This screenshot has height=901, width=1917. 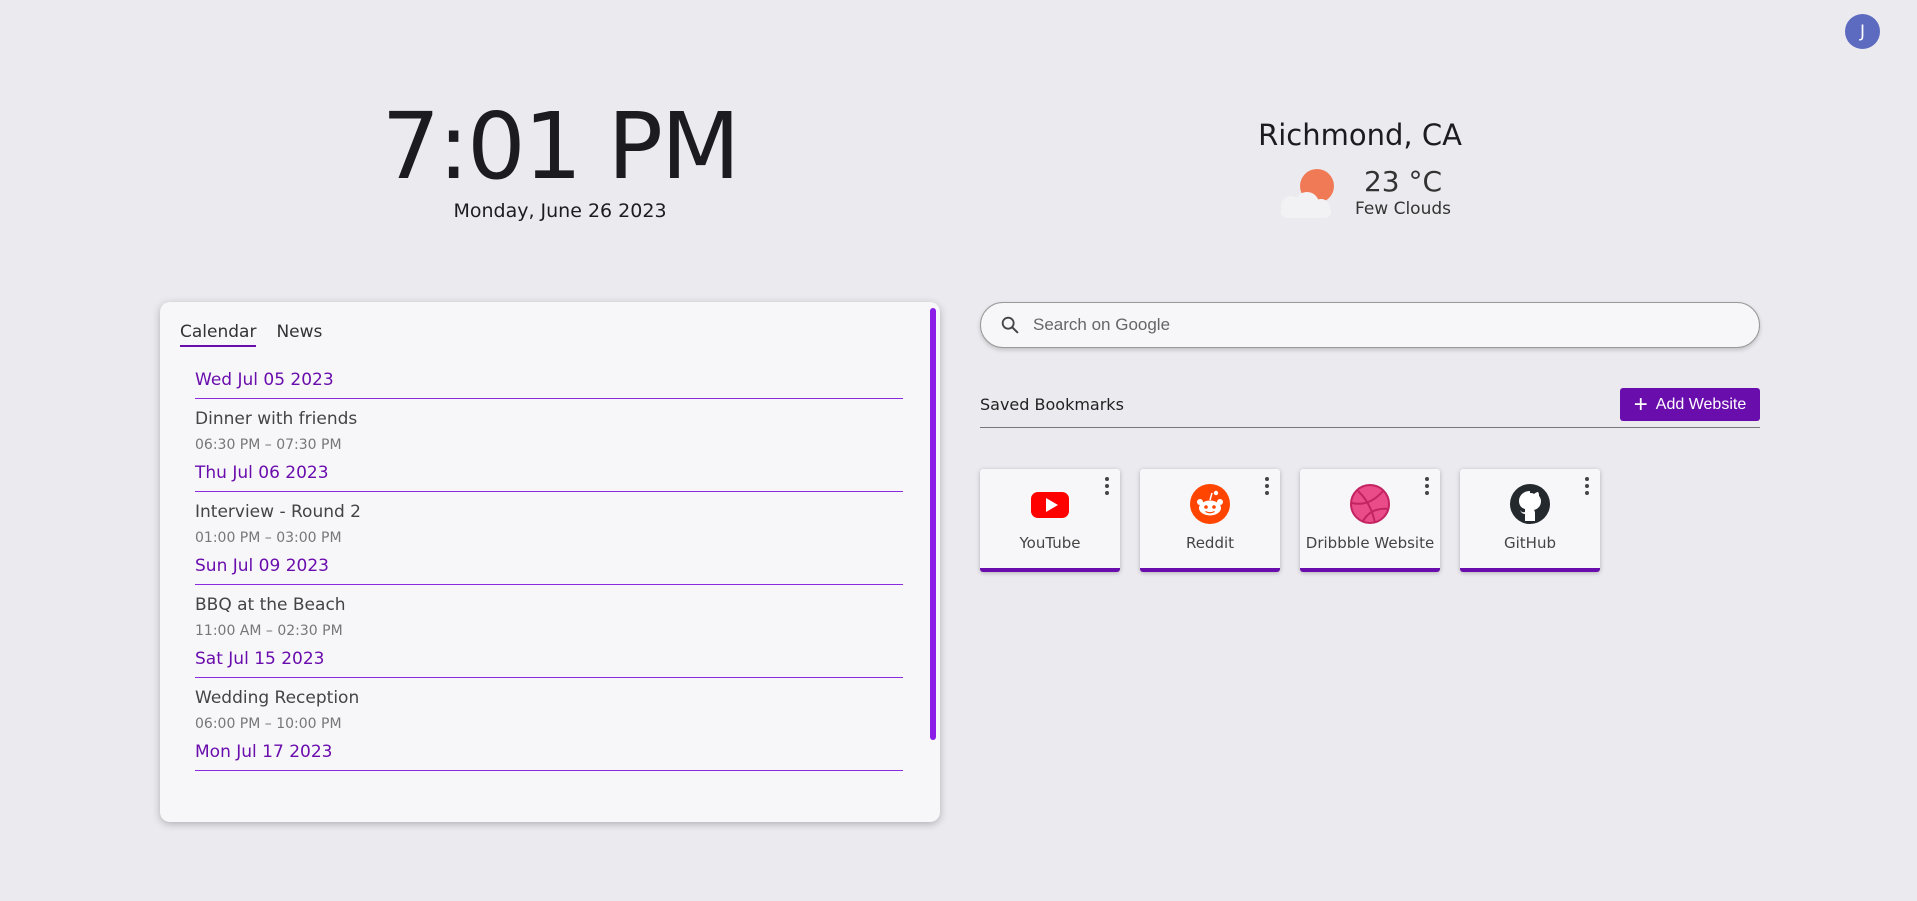 What do you see at coordinates (549, 570) in the screenshot?
I see `day-header: Sun Jul 09 2023` at bounding box center [549, 570].